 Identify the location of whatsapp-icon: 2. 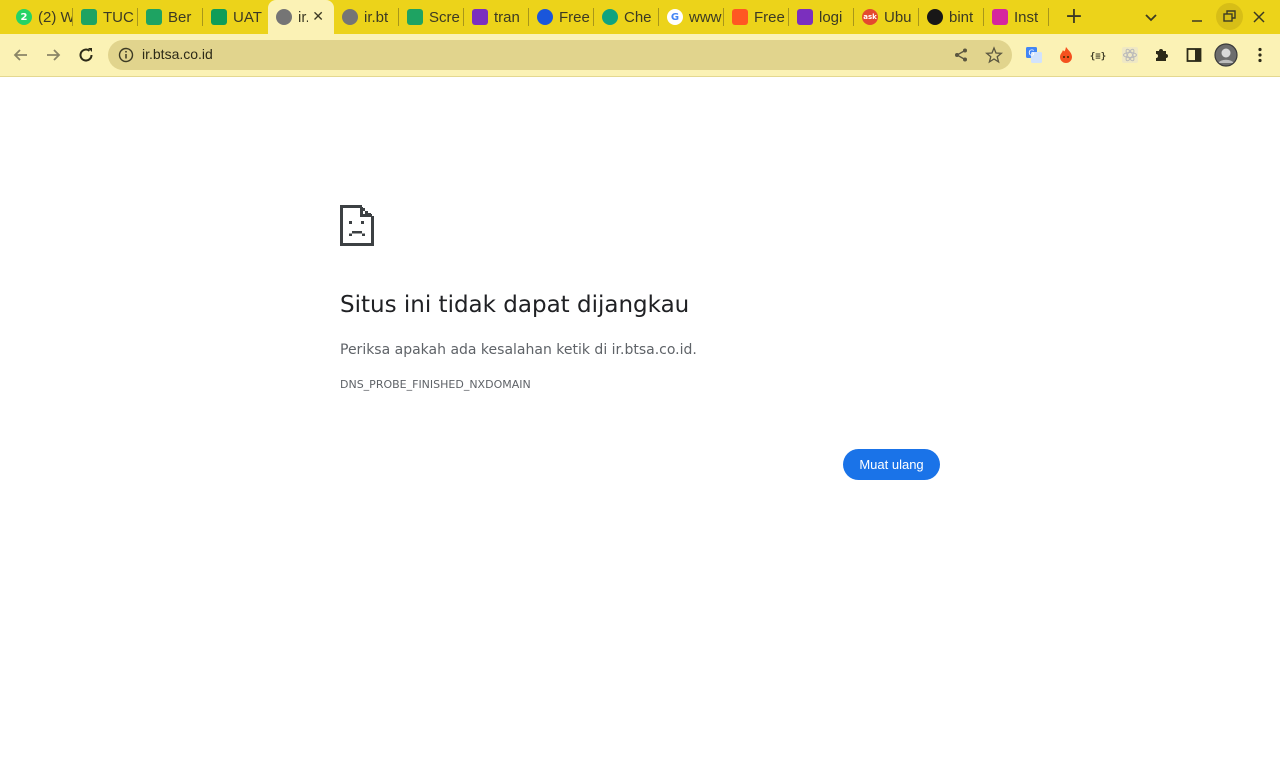
(24, 17).